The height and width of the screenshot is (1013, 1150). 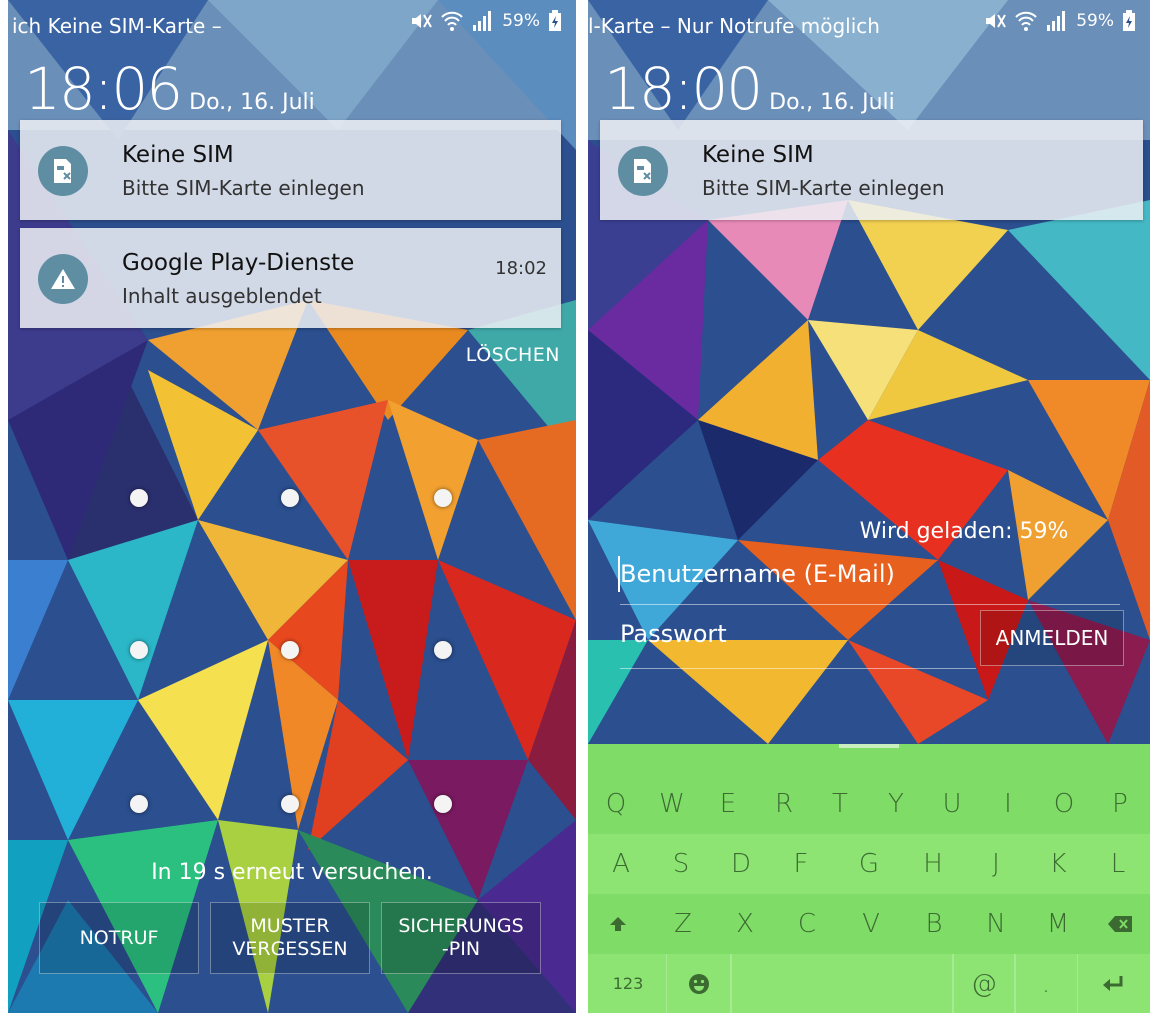 What do you see at coordinates (840, 804) in the screenshot?
I see `key-t: T` at bounding box center [840, 804].